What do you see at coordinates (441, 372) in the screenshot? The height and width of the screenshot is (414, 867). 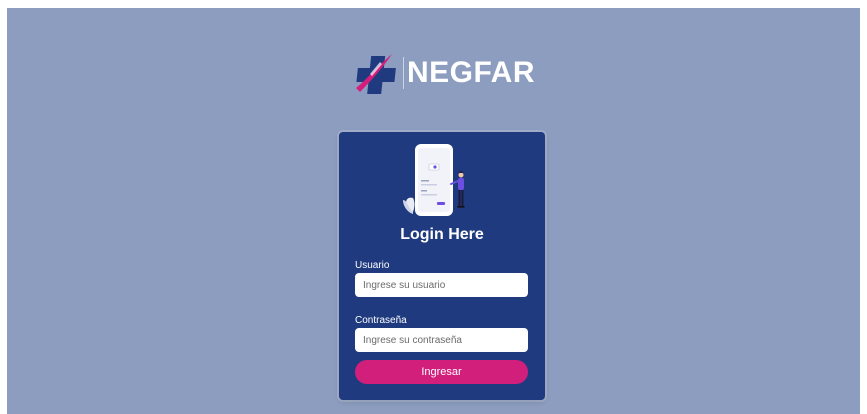 I see `submit-button: Ingresar` at bounding box center [441, 372].